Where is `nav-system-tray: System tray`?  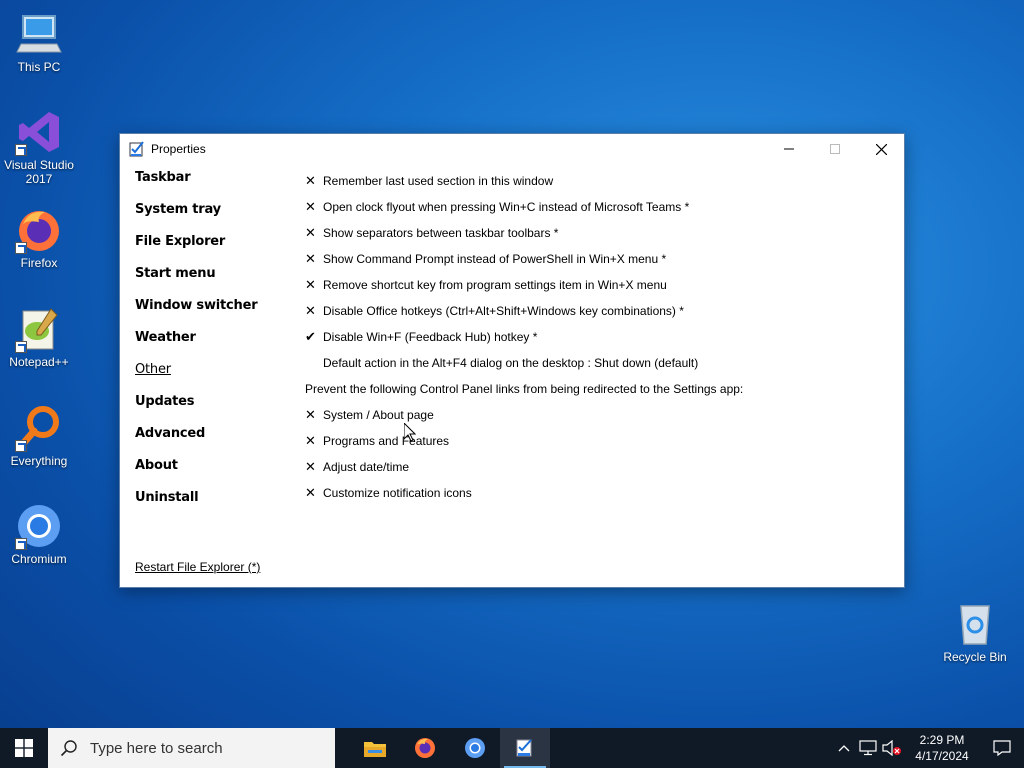
nav-system-tray: System tray is located at coordinates (196, 218).